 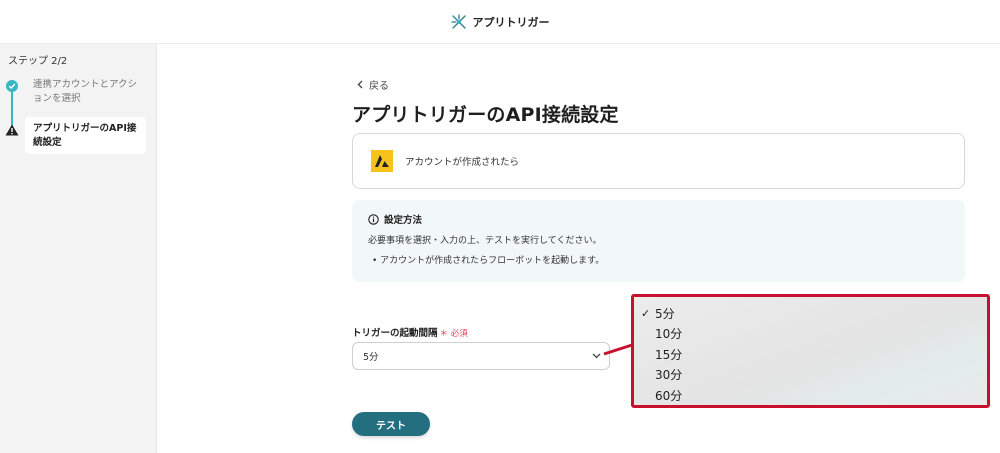 I want to click on back-label: 戻る, so click(x=379, y=86).